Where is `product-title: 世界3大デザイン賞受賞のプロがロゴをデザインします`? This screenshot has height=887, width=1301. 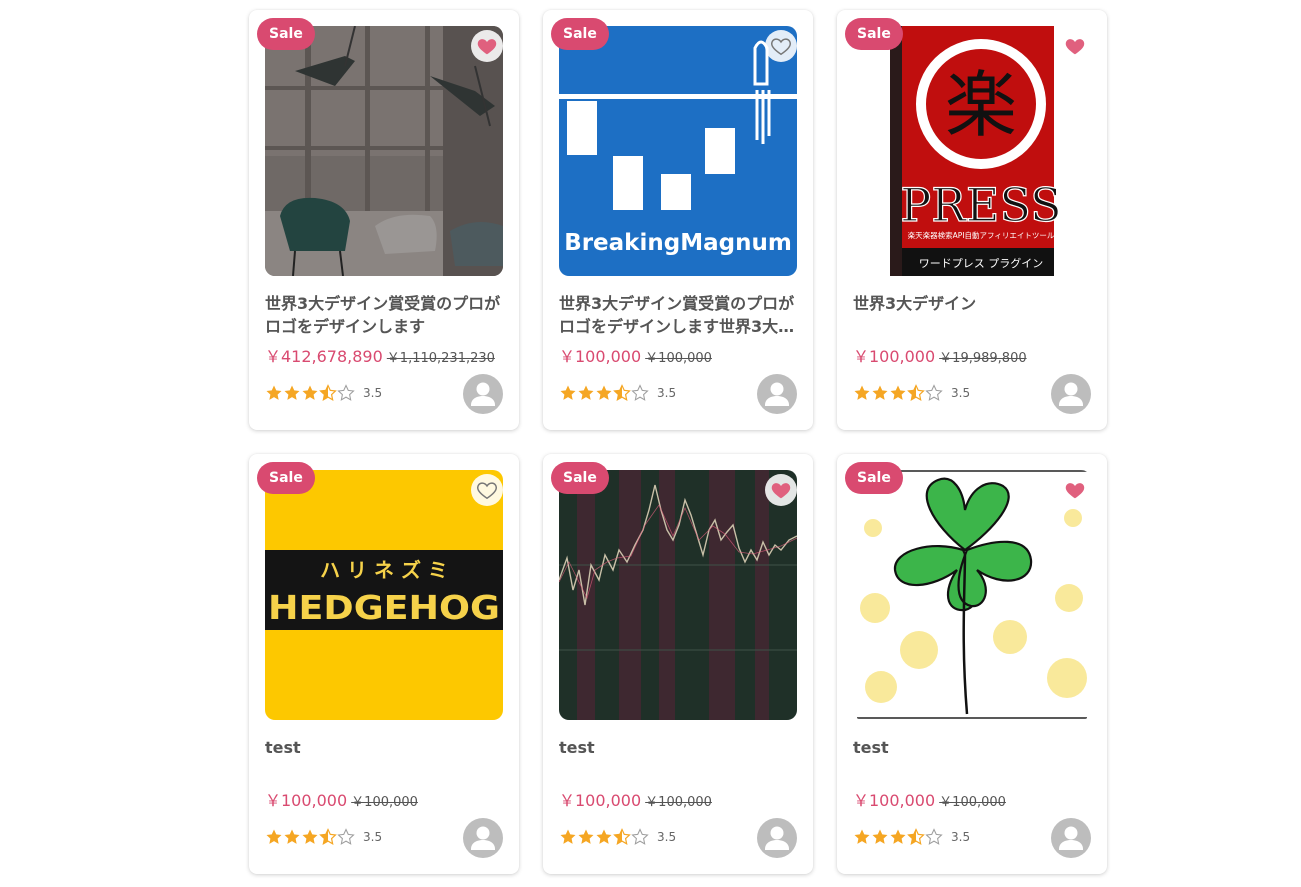 product-title: 世界3大デザイン賞受賞のプロがロゴをデザインします is located at coordinates (384, 315).